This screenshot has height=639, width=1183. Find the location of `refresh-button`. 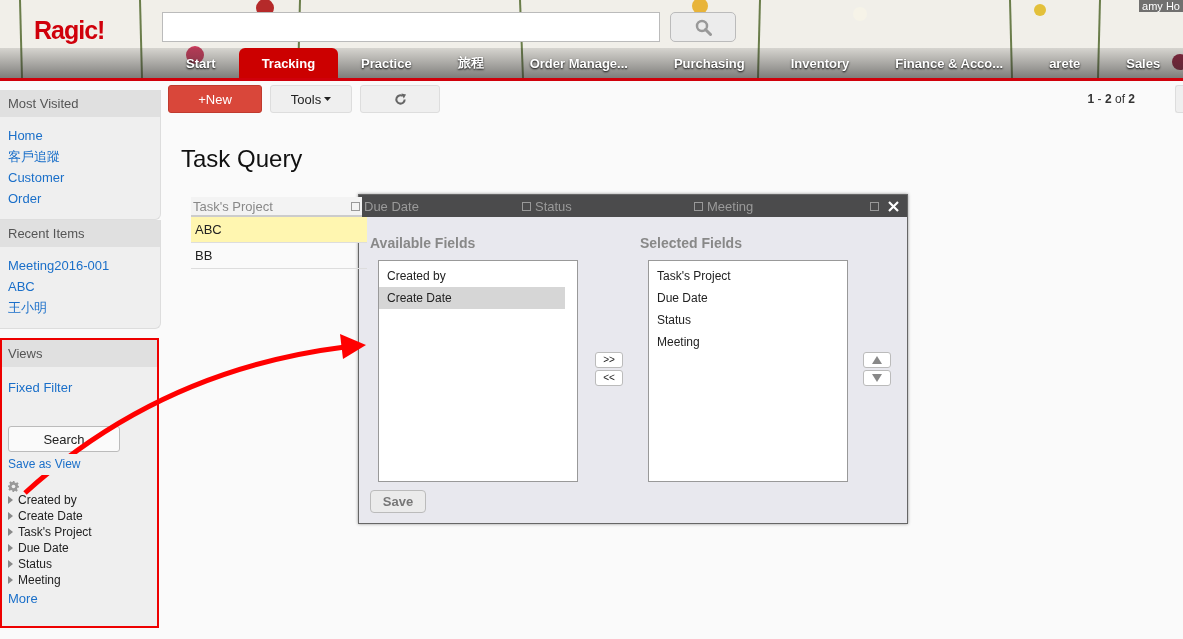

refresh-button is located at coordinates (400, 99).